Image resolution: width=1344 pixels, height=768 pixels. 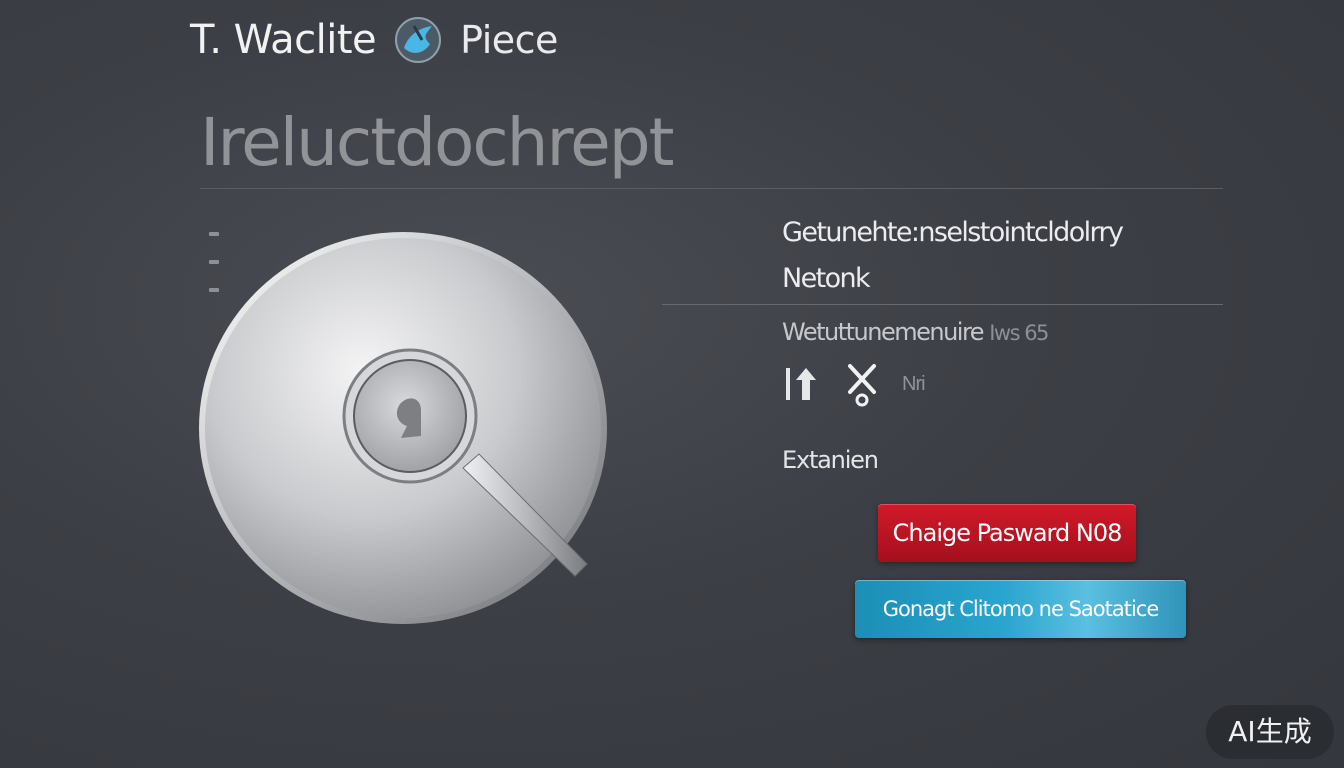 I want to click on ai-generated-badge: AI生成, so click(x=1270, y=732).